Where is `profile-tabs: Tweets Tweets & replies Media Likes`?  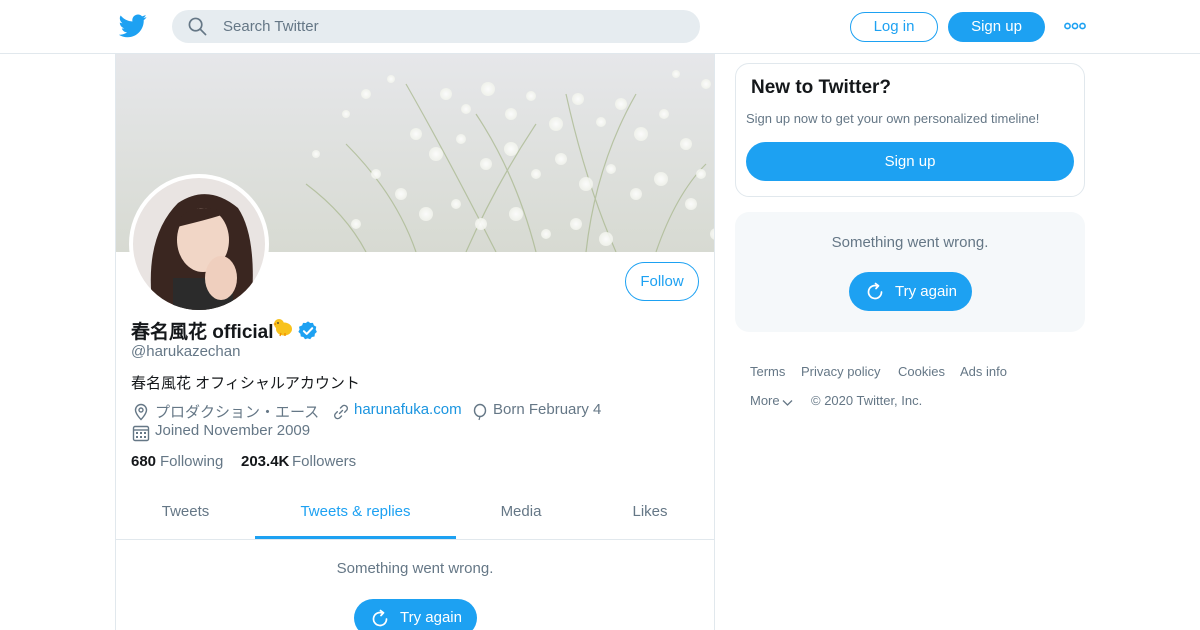 profile-tabs: Tweets Tweets & replies Media Likes is located at coordinates (415, 512).